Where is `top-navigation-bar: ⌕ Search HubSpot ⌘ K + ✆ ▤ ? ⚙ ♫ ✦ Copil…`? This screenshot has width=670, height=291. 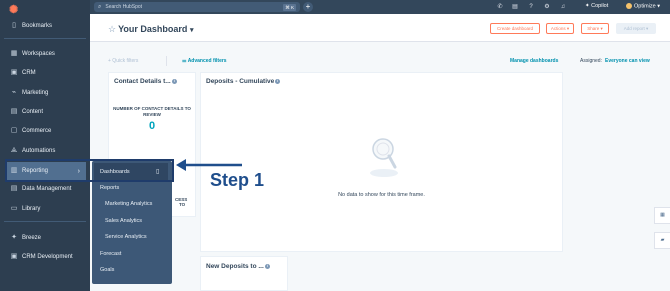
top-navigation-bar: ⌕ Search HubSpot ⌘ K + ✆ ▤ ? ⚙ ♫ ✦ Copil… is located at coordinates (380, 7).